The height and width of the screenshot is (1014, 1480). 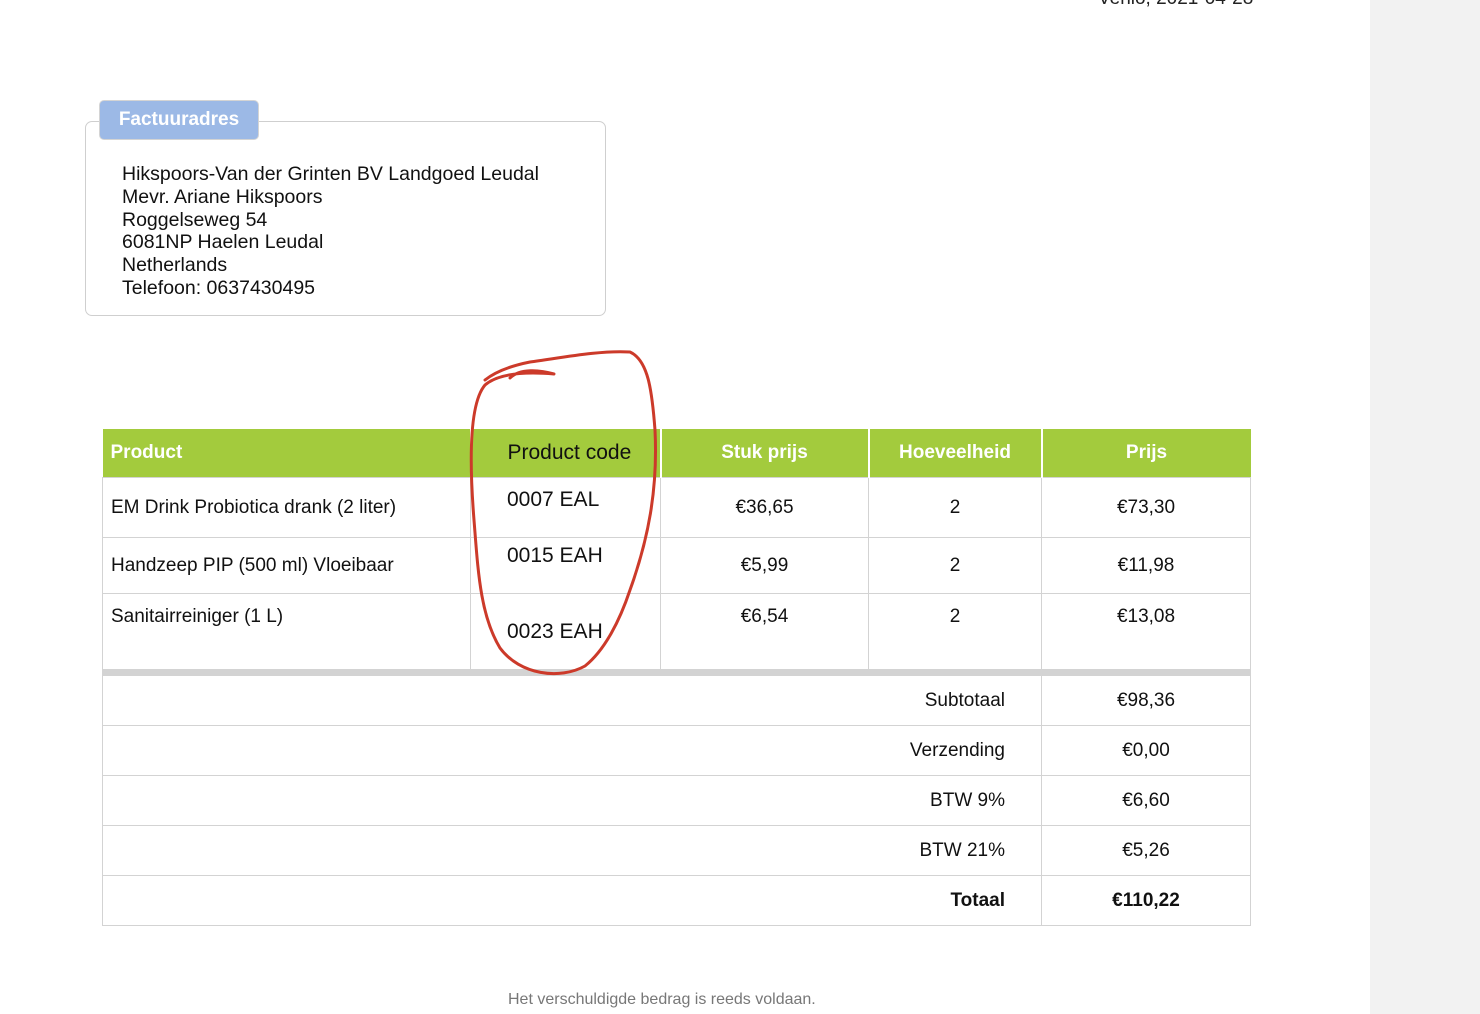 I want to click on total-label: Totaal, so click(x=955, y=900).